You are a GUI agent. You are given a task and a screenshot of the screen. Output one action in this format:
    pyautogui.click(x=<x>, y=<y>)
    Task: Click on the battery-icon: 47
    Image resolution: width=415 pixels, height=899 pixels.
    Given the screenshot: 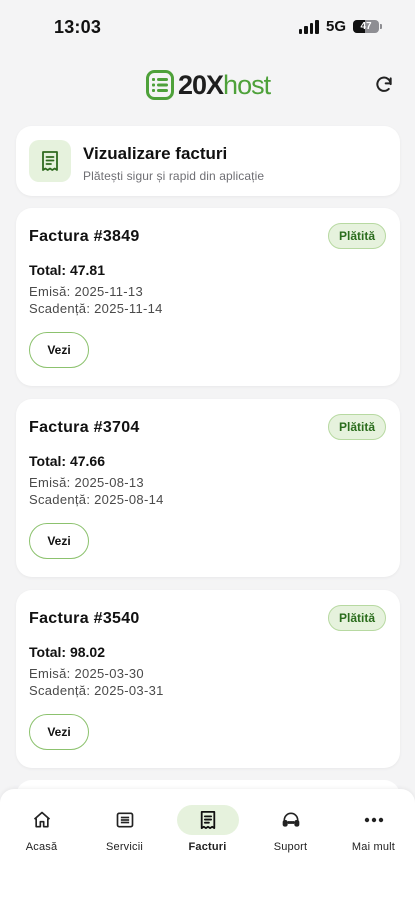 What is the action you would take?
    pyautogui.click(x=367, y=26)
    